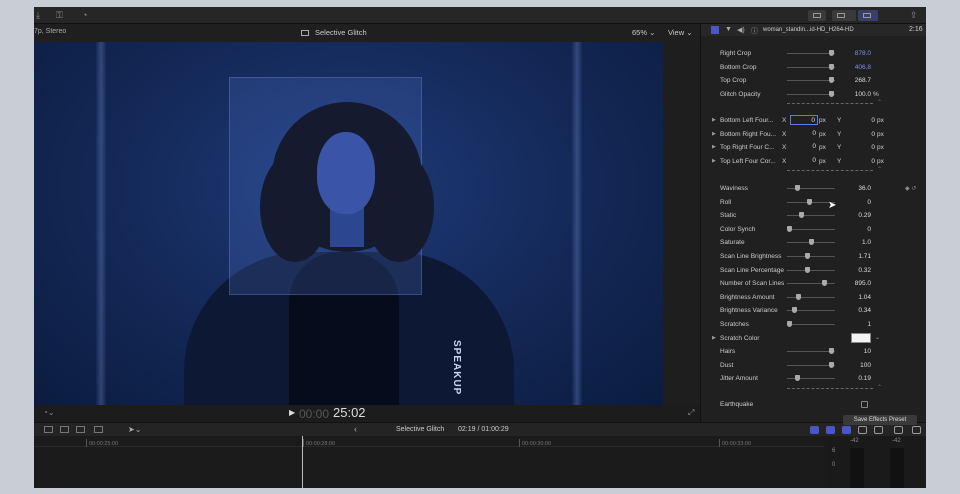 Image resolution: width=960 pixels, height=494 pixels. I want to click on timeline-layout-icon, so click(844, 15).